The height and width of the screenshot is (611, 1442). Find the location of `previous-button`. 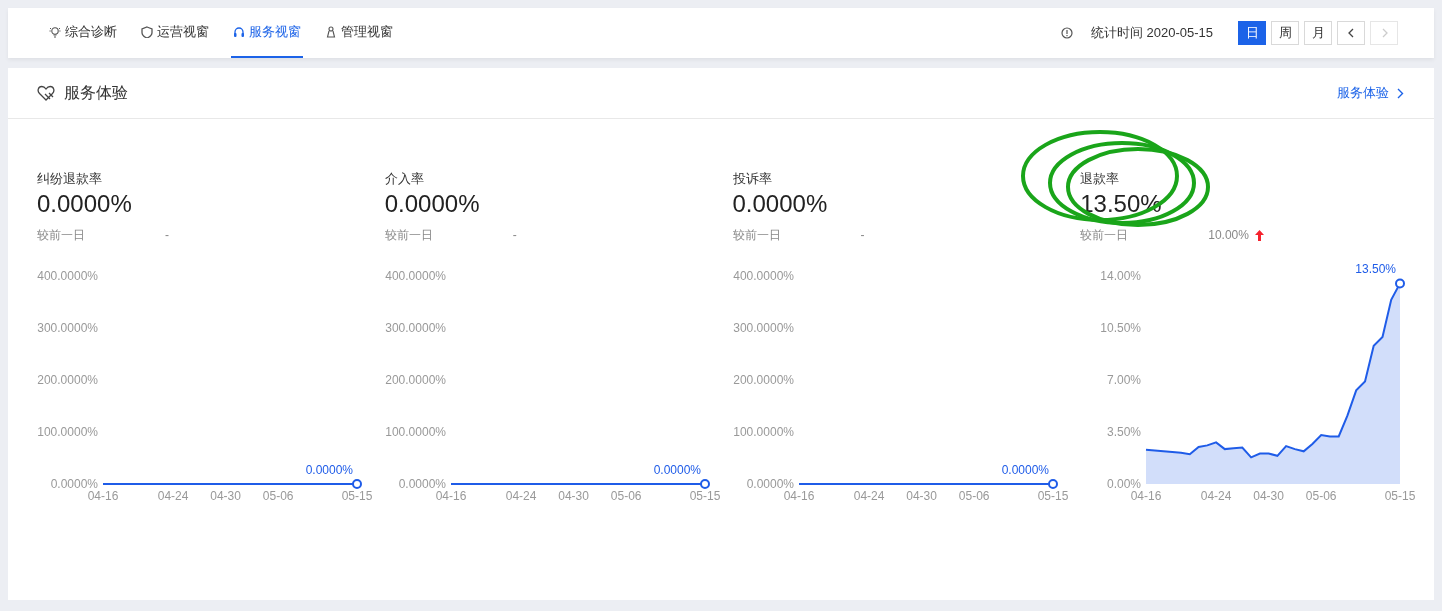

previous-button is located at coordinates (1351, 33).